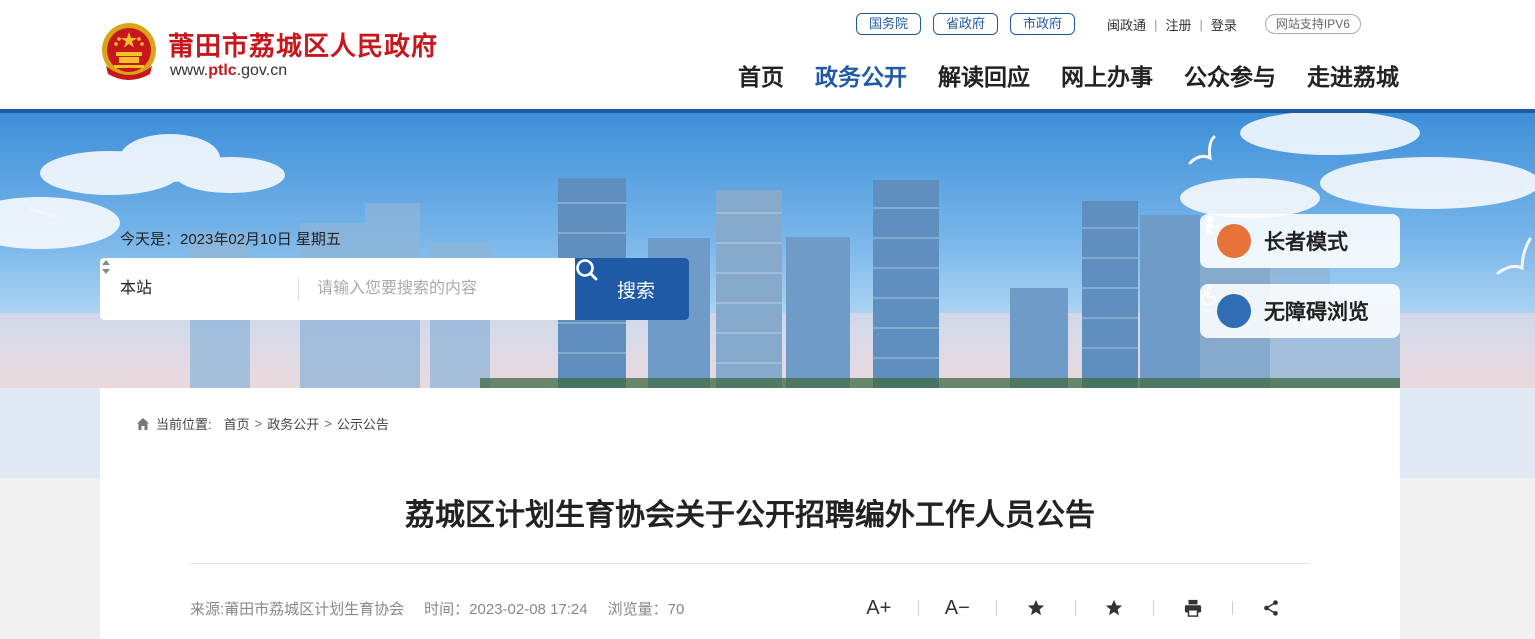 Image resolution: width=1535 pixels, height=639 pixels. Describe the element at coordinates (129, 51) in the screenshot. I see `national-emblem-icon` at that location.